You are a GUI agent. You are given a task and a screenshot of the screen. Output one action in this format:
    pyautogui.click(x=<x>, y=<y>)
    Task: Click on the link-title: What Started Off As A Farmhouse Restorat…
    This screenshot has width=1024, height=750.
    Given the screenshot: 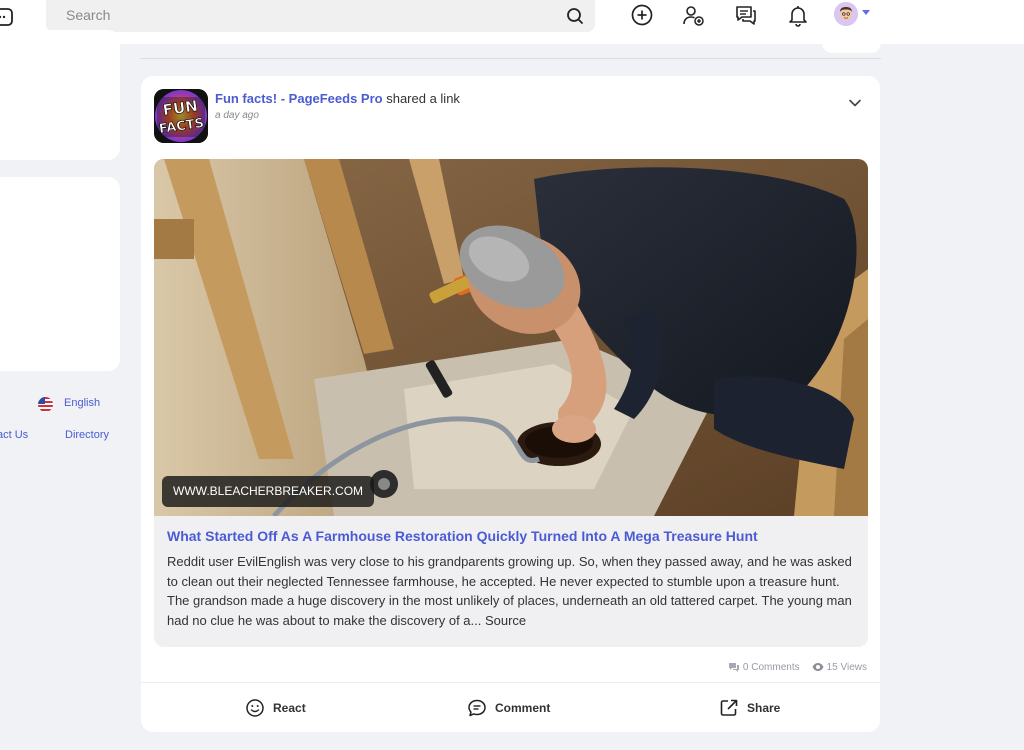 What is the action you would take?
    pyautogui.click(x=512, y=536)
    